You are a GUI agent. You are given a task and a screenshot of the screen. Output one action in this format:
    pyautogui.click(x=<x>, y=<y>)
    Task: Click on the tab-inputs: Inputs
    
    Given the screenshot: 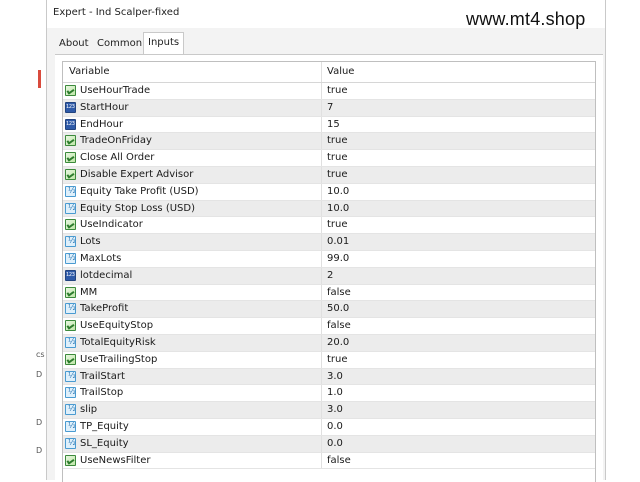 What is the action you would take?
    pyautogui.click(x=164, y=43)
    